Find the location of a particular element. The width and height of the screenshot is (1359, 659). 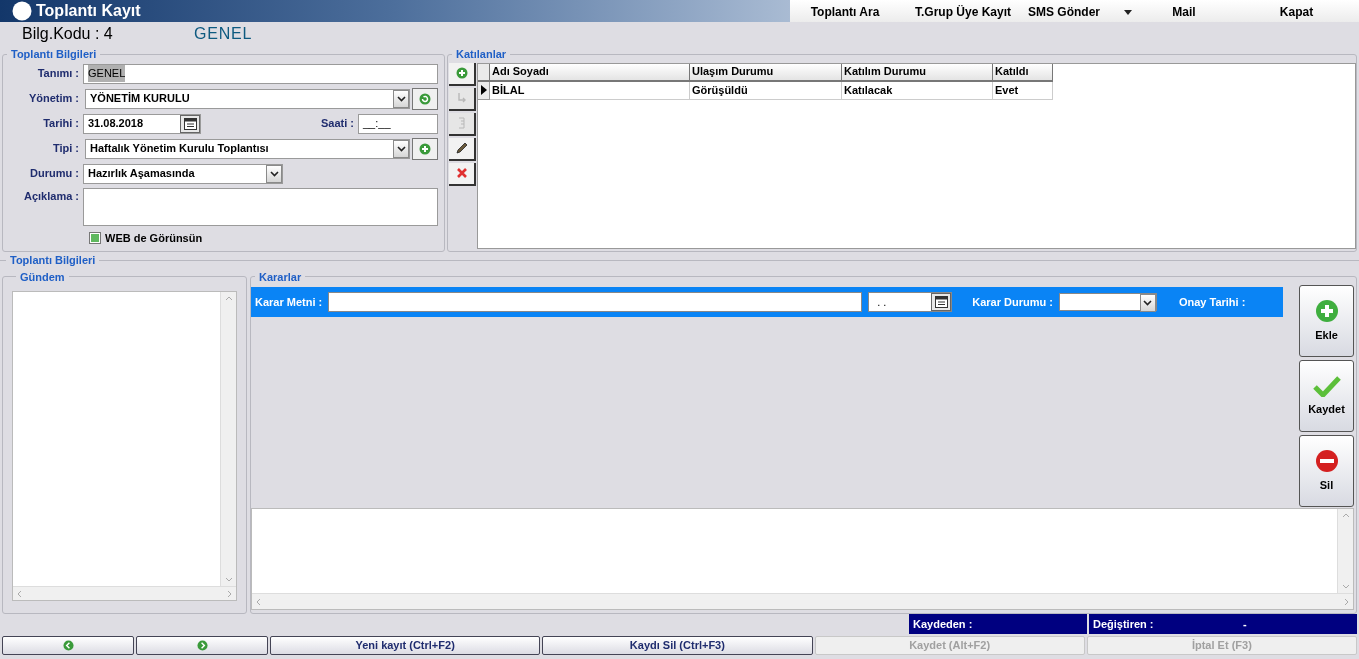

field-label: Durumu : is located at coordinates (54, 174).